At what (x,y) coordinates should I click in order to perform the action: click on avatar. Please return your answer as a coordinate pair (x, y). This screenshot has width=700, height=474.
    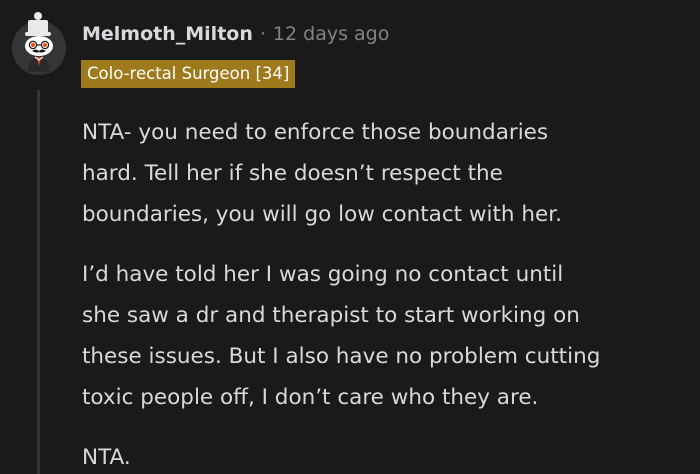
    Looking at the image, I should click on (39, 43).